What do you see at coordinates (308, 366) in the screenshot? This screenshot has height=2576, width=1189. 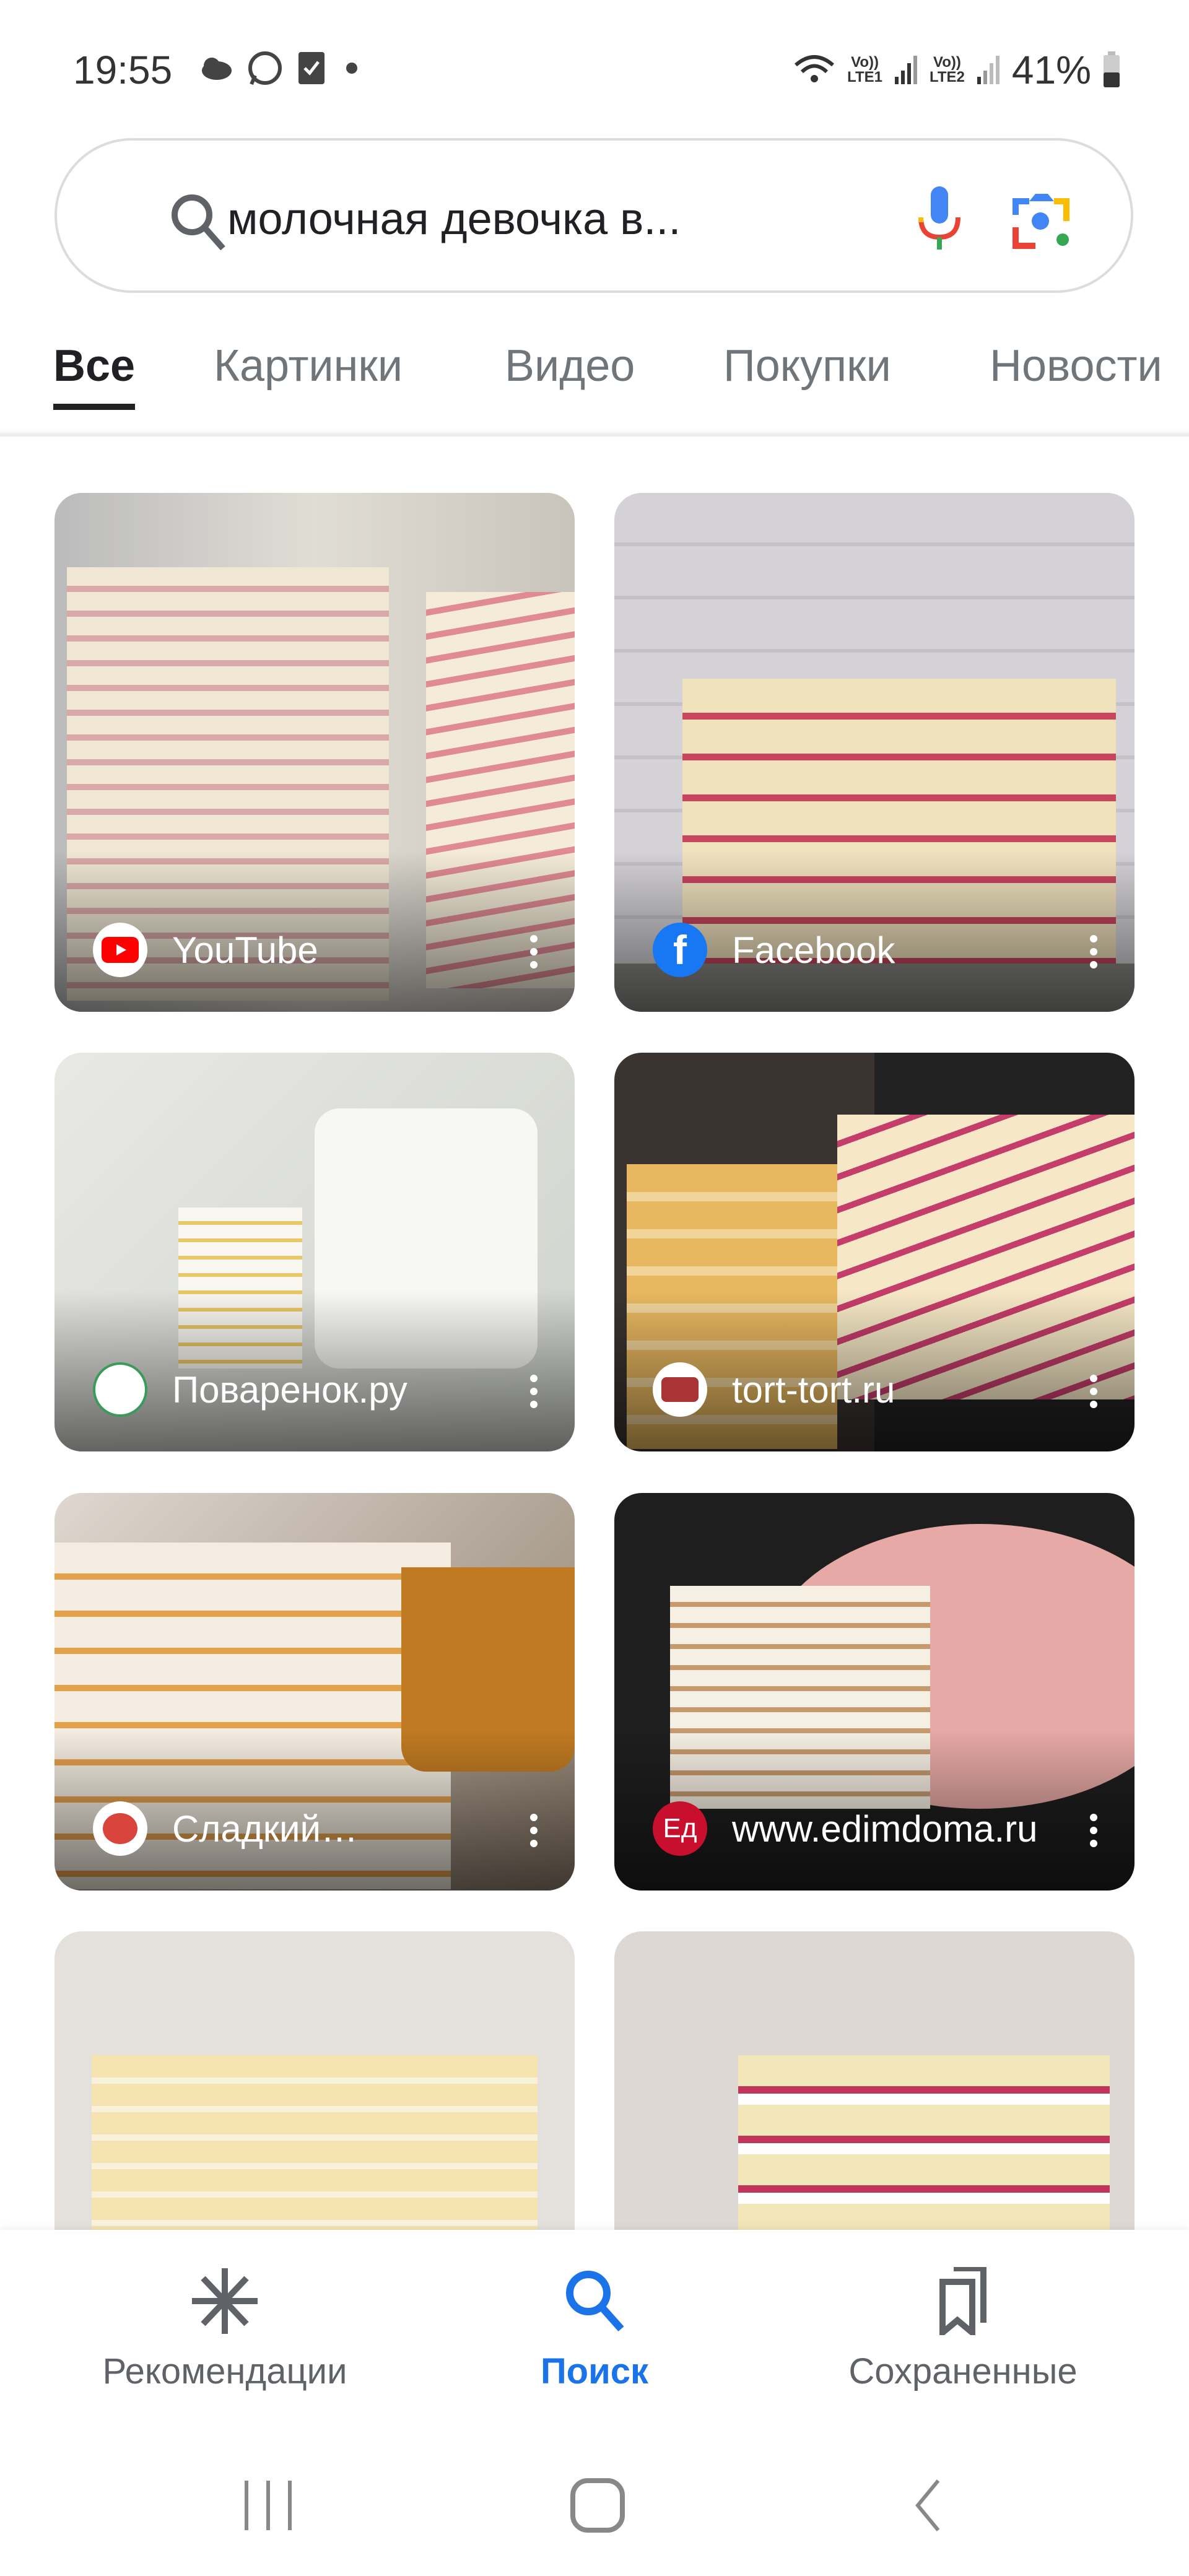 I see `tab-images: Картинки` at bounding box center [308, 366].